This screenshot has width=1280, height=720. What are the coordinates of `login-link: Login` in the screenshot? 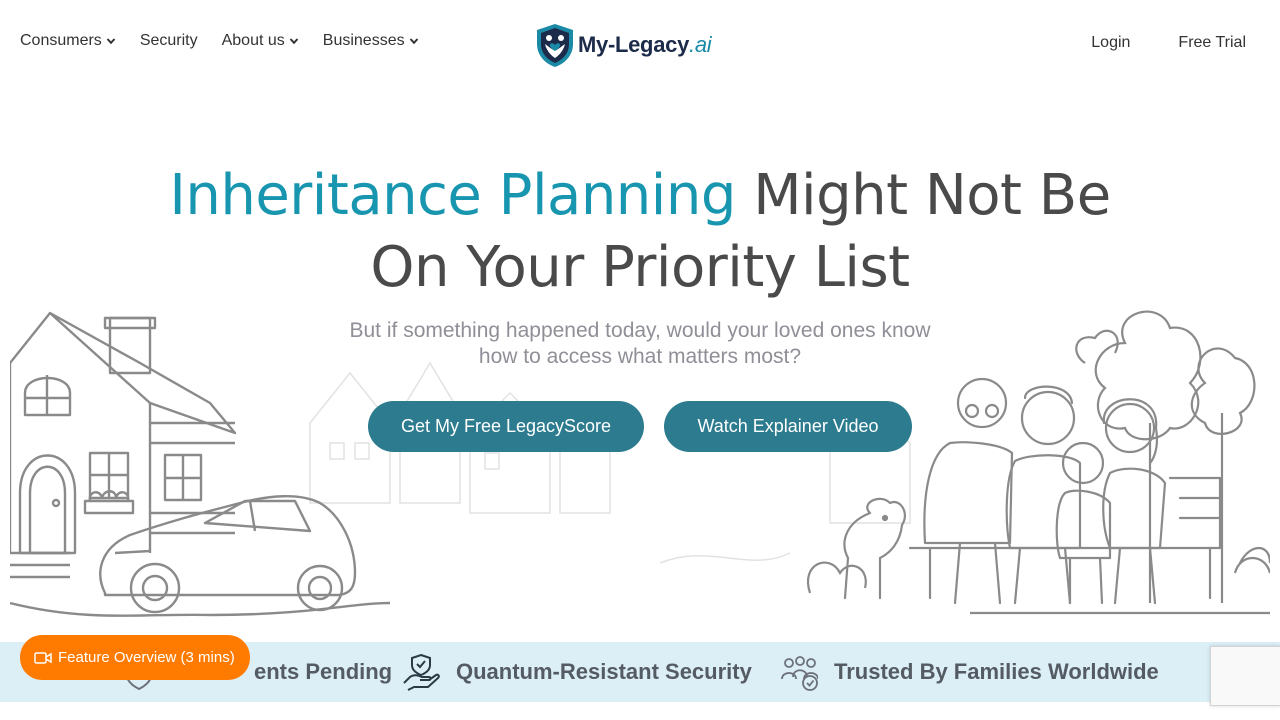 It's located at (1110, 43).